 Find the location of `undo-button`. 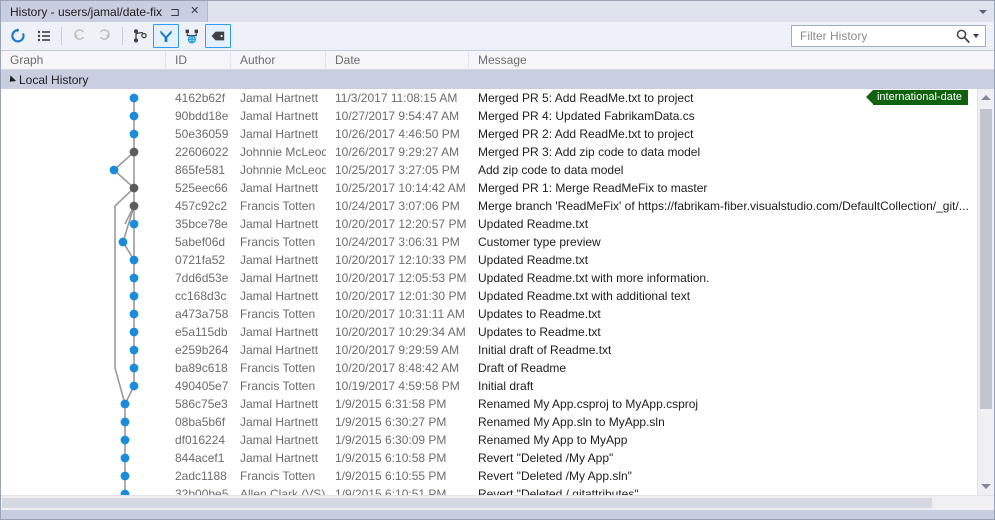

undo-button is located at coordinates (79, 36).